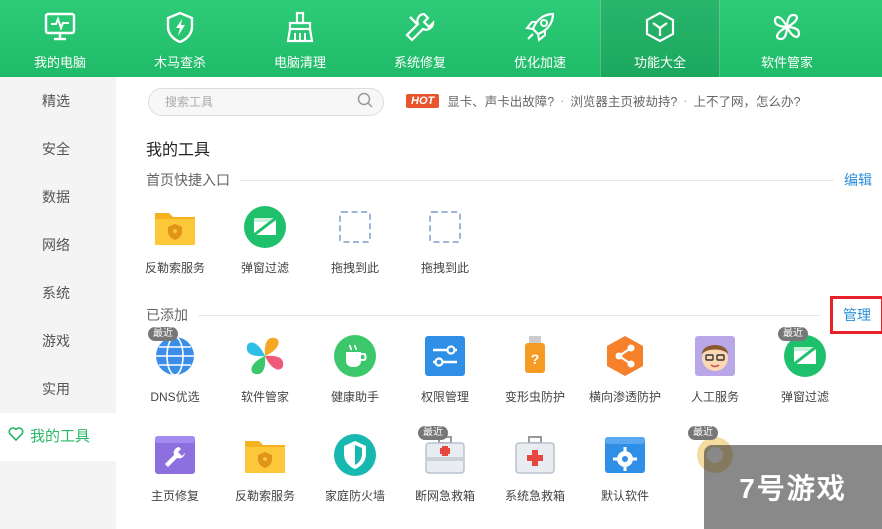 The height and width of the screenshot is (529, 882). Describe the element at coordinates (445, 356) in the screenshot. I see `sliders-icon` at that location.